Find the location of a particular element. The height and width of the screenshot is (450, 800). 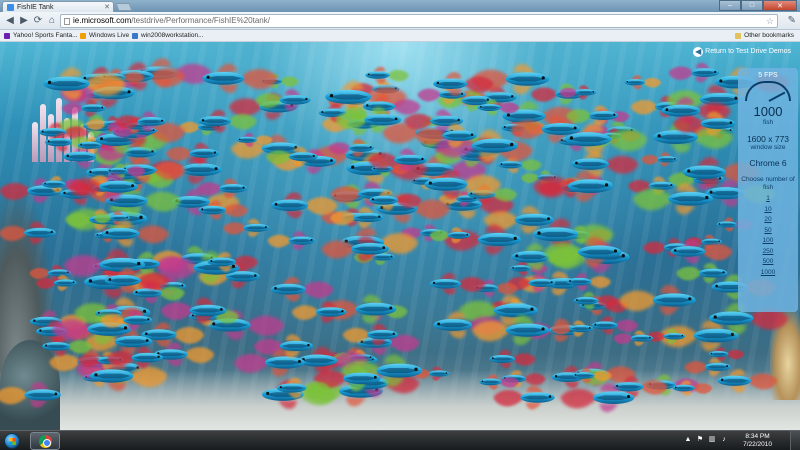

fish-count-option-500: 500 is located at coordinates (768, 262).